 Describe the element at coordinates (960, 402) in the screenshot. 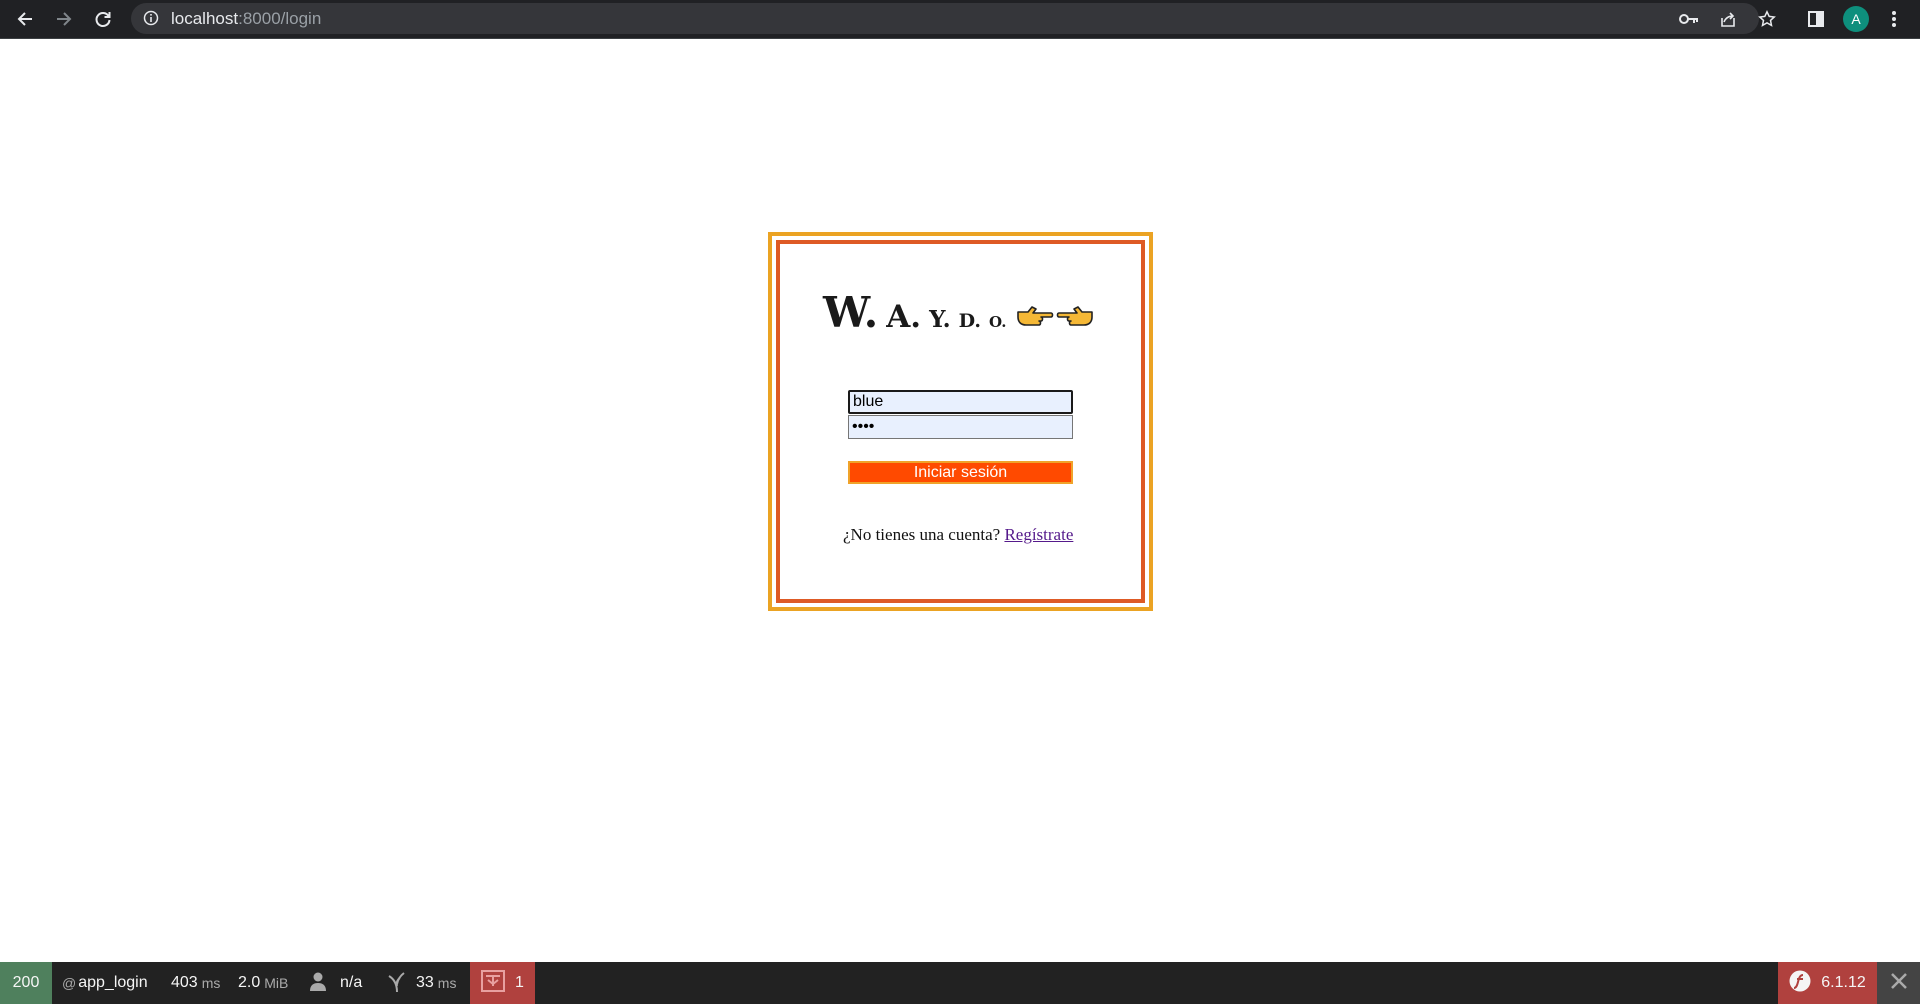

I see `username-input` at that location.